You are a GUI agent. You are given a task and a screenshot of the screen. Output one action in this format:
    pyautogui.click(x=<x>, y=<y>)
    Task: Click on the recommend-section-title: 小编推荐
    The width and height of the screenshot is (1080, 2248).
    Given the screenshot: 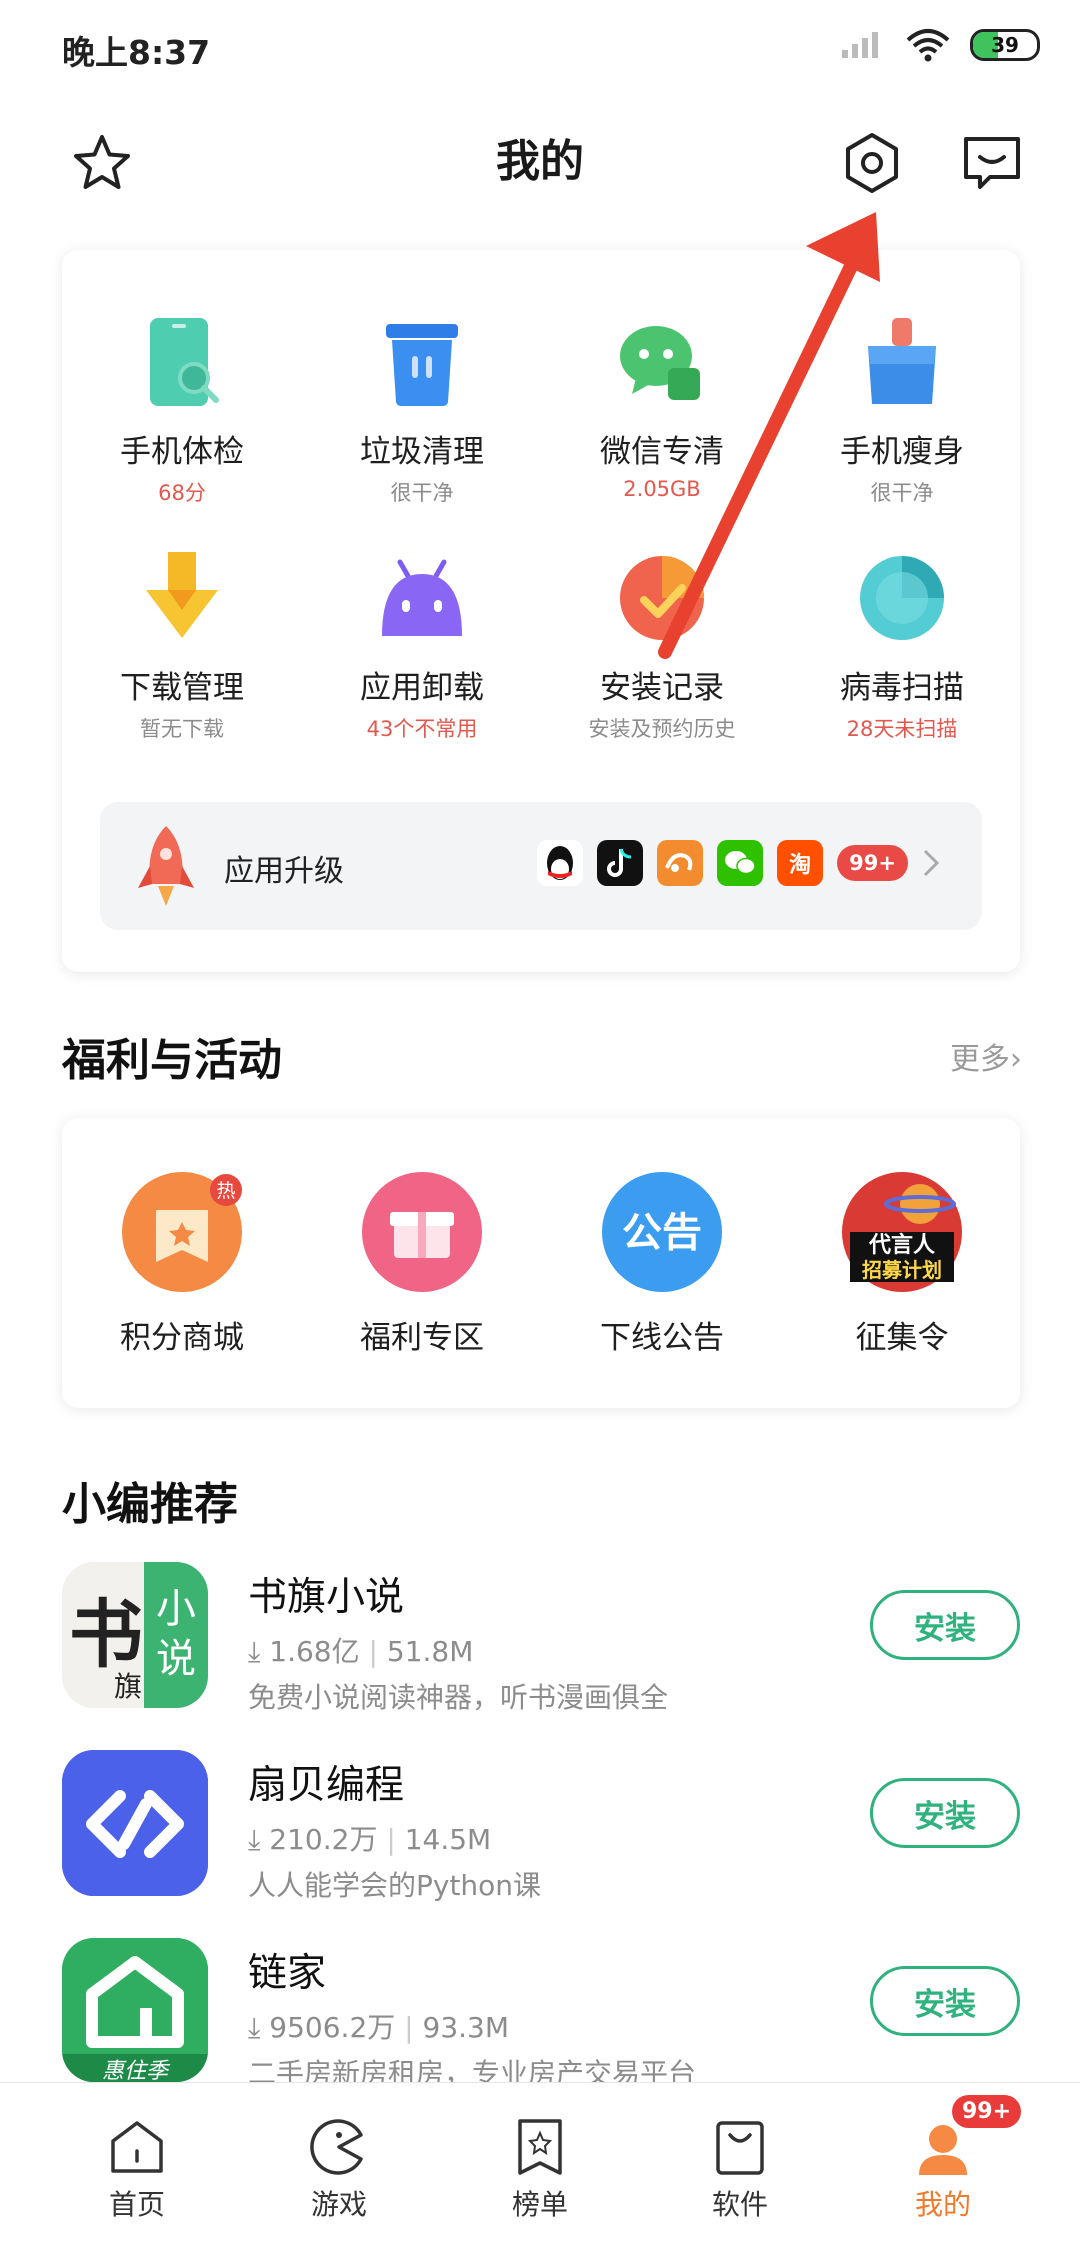 What is the action you would take?
    pyautogui.click(x=150, y=1504)
    